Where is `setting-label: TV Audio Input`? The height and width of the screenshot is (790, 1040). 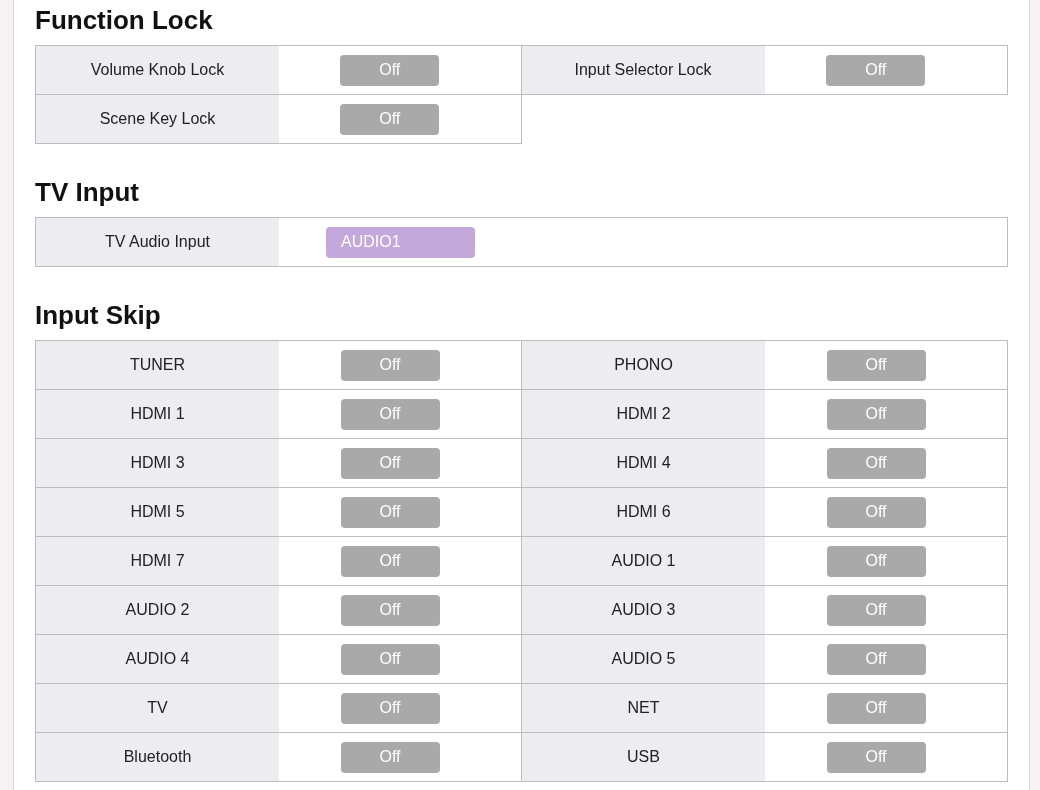 setting-label: TV Audio Input is located at coordinates (157, 242).